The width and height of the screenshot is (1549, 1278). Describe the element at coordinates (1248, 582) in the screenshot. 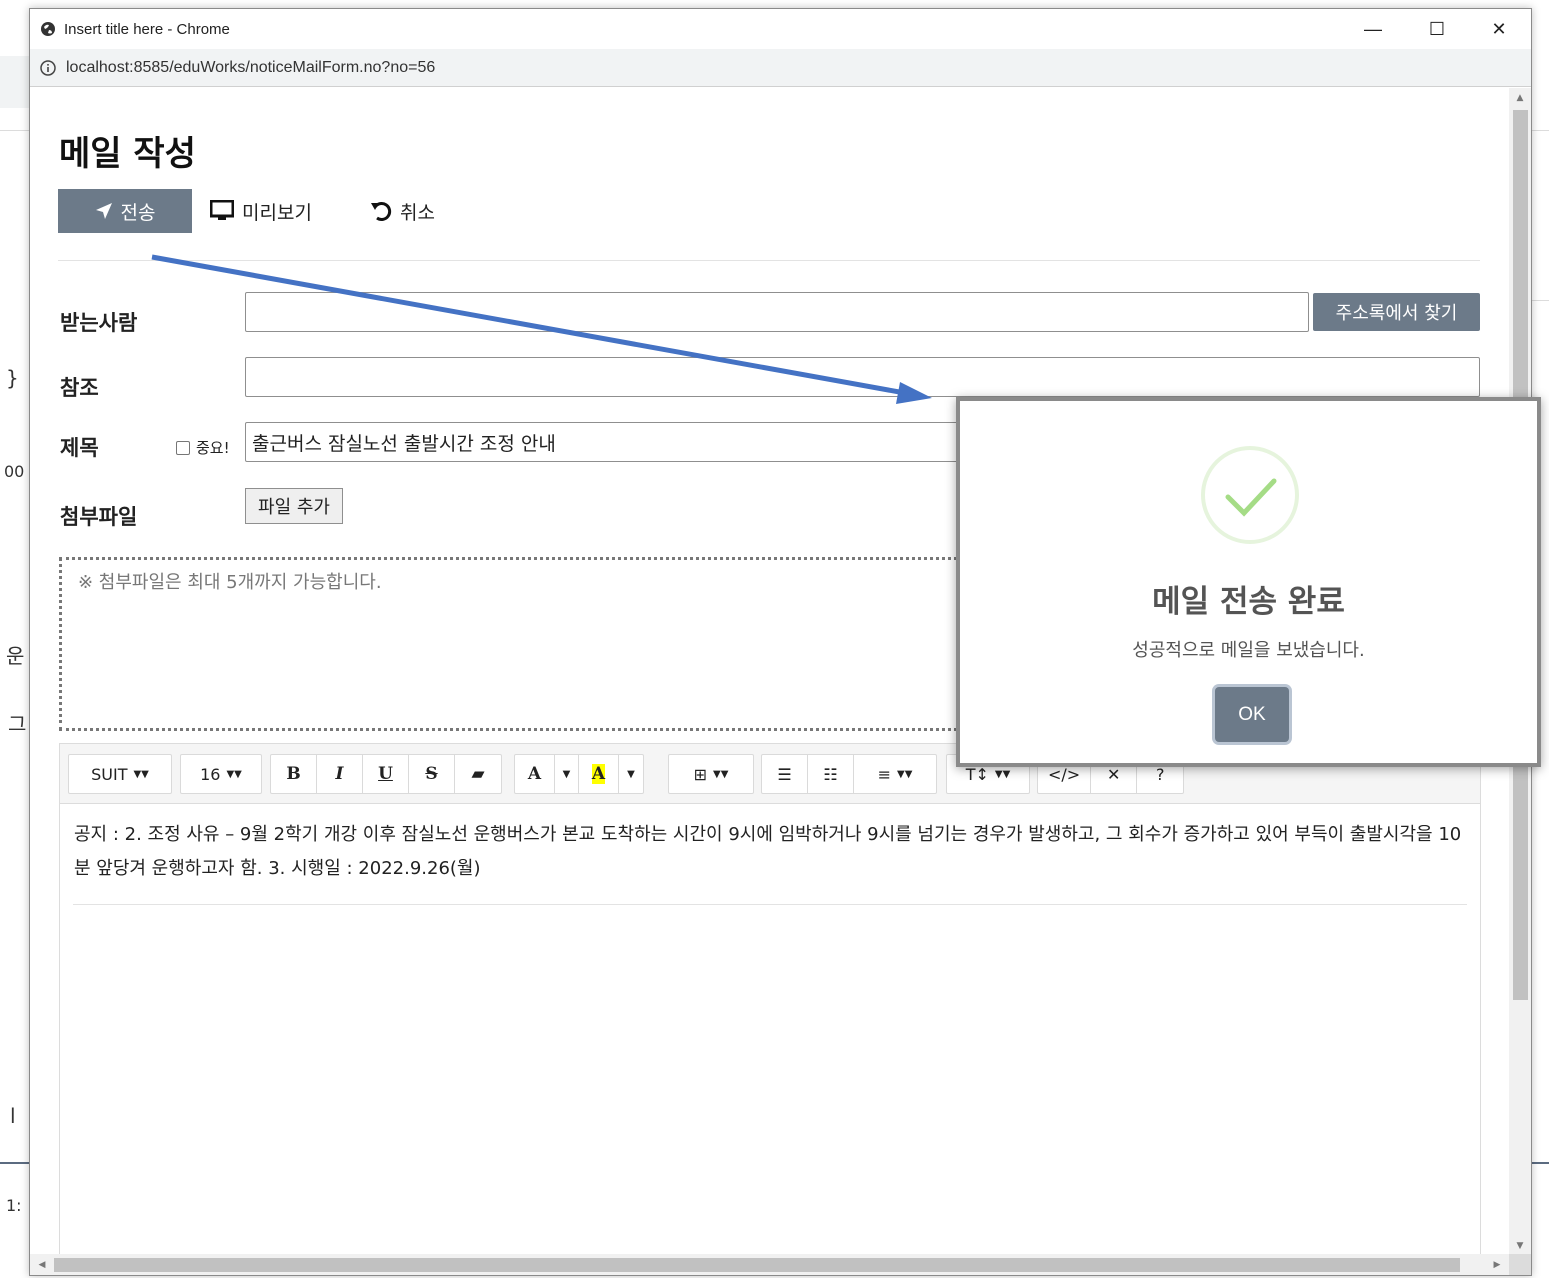

I see `success-dialog: 메일 전송 완료 성공적으로 메일을 보냈습니다. OK` at that location.